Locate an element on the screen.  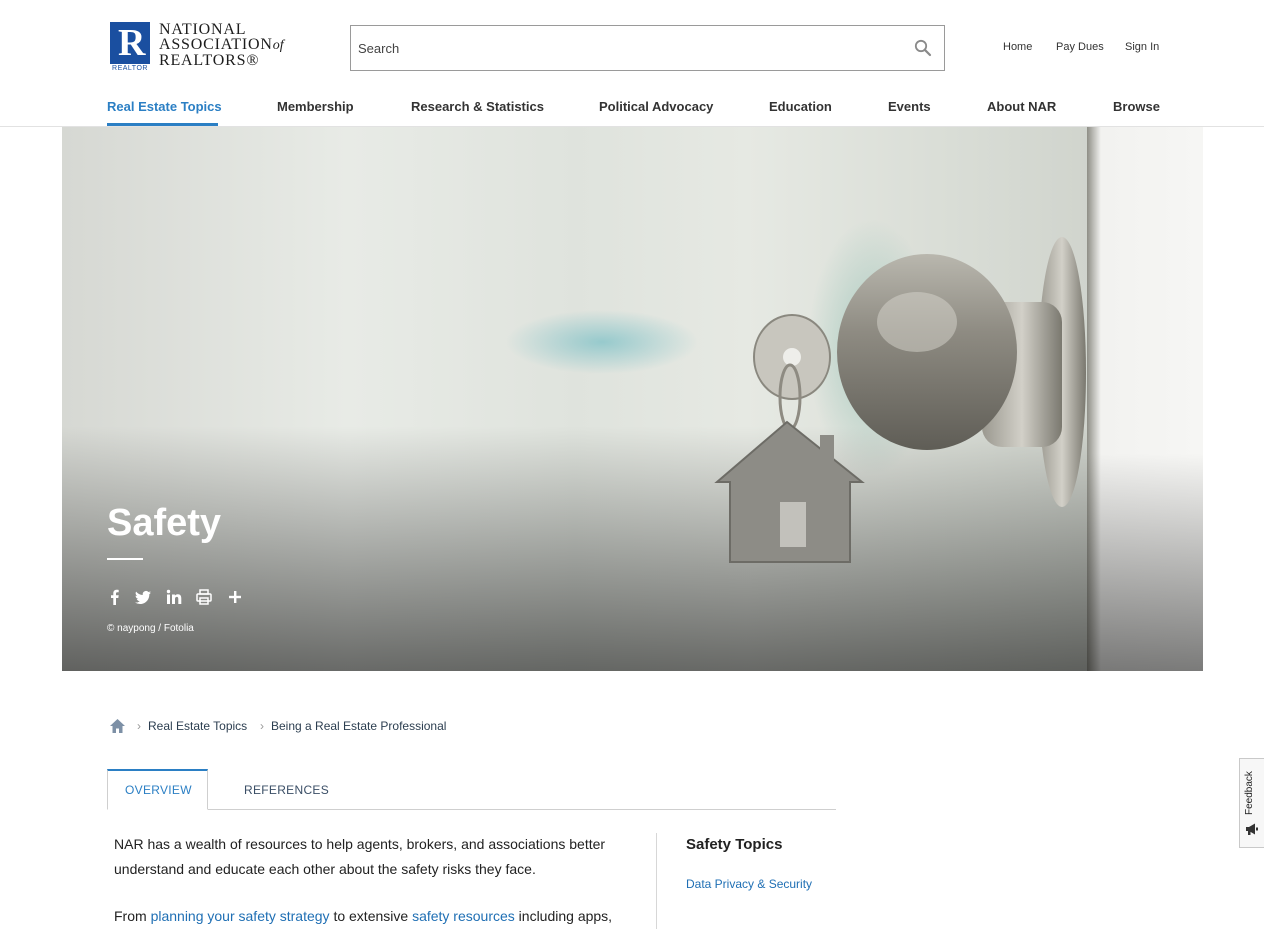
nav-browse: Browse is located at coordinates (1136, 106).